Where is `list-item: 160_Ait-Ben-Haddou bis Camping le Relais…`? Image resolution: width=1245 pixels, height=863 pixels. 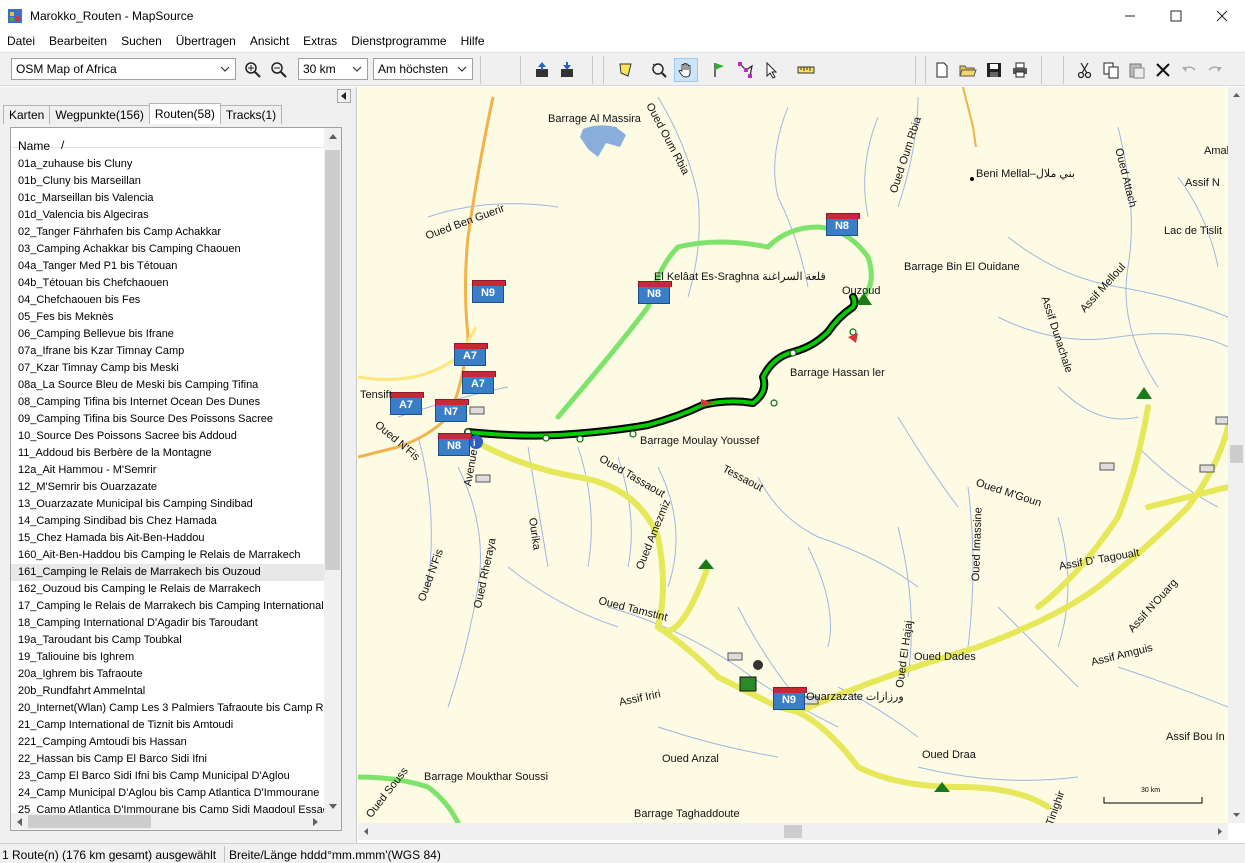 list-item: 160_Ait-Ben-Haddou bis Camping le Relais… is located at coordinates (167, 555).